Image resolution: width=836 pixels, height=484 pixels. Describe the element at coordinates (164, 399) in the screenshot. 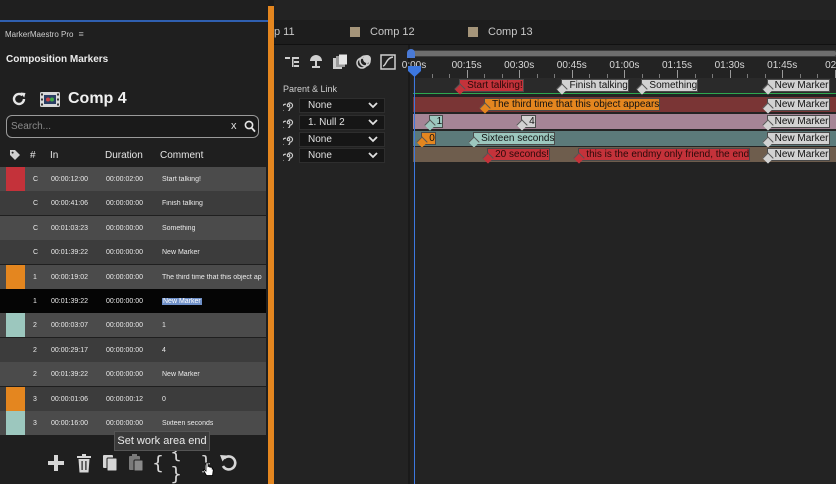

I see `row-comment: 0` at that location.